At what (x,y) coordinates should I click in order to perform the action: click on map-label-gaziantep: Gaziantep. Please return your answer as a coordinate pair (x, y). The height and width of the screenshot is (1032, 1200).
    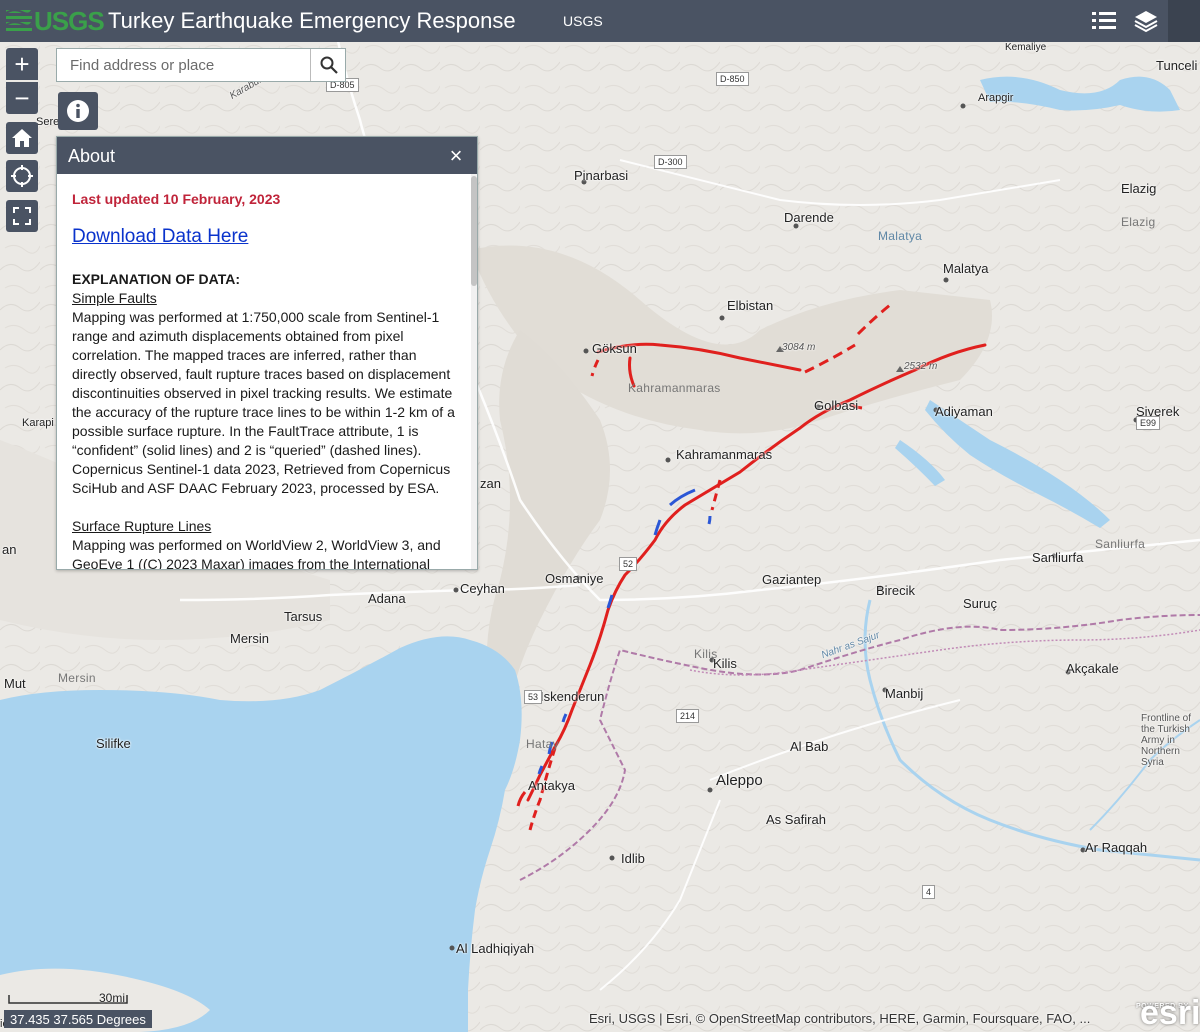
    Looking at the image, I should click on (792, 579).